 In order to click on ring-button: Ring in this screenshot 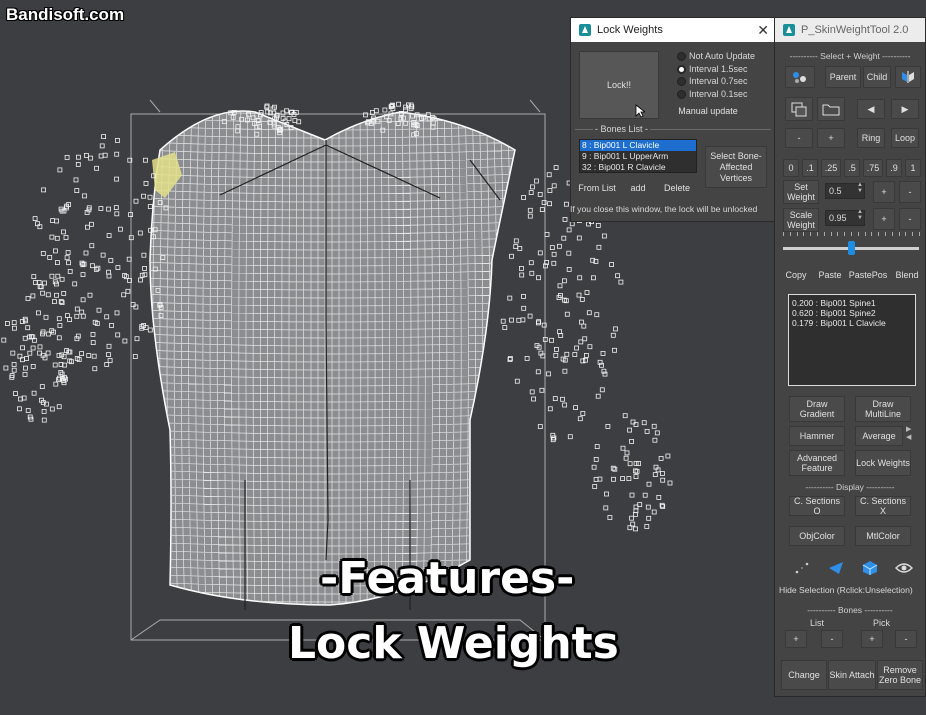, I will do `click(871, 138)`.